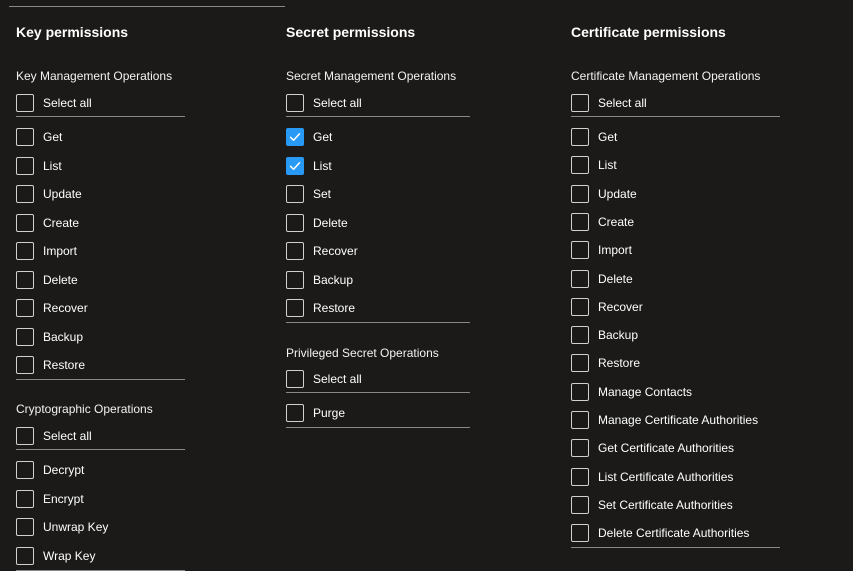 This screenshot has height=571, width=853. I want to click on checkbox-label: Update, so click(62, 194).